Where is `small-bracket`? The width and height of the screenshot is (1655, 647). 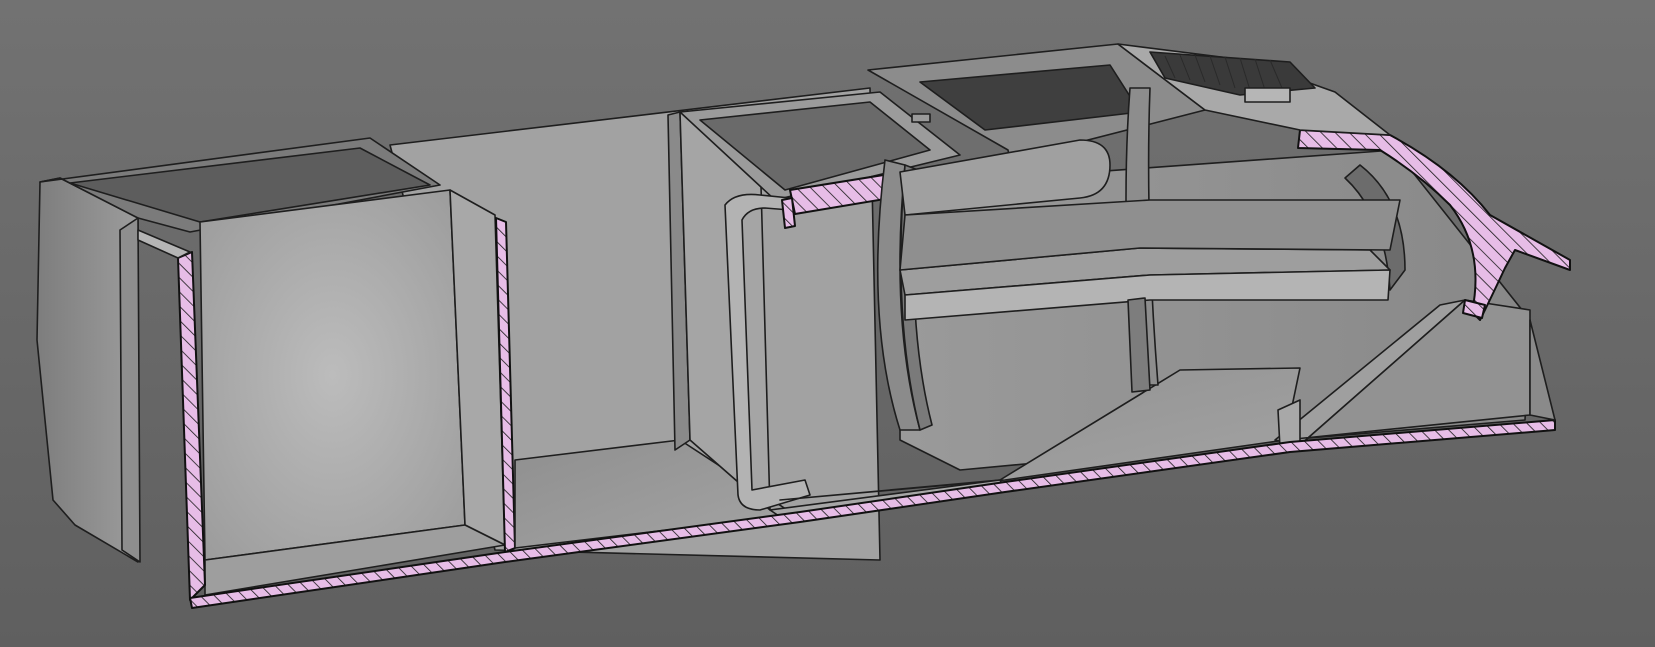 small-bracket is located at coordinates (1267, 95).